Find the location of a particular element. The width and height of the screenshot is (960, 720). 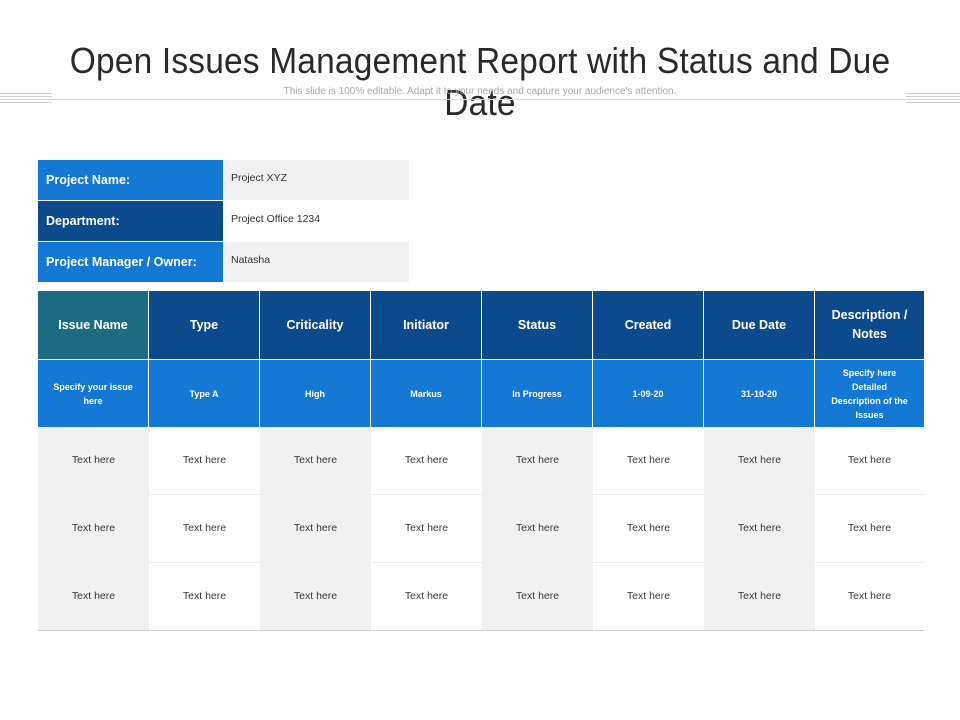

project-info-row: Project Manager / Owner: Natasha is located at coordinates (223, 262).